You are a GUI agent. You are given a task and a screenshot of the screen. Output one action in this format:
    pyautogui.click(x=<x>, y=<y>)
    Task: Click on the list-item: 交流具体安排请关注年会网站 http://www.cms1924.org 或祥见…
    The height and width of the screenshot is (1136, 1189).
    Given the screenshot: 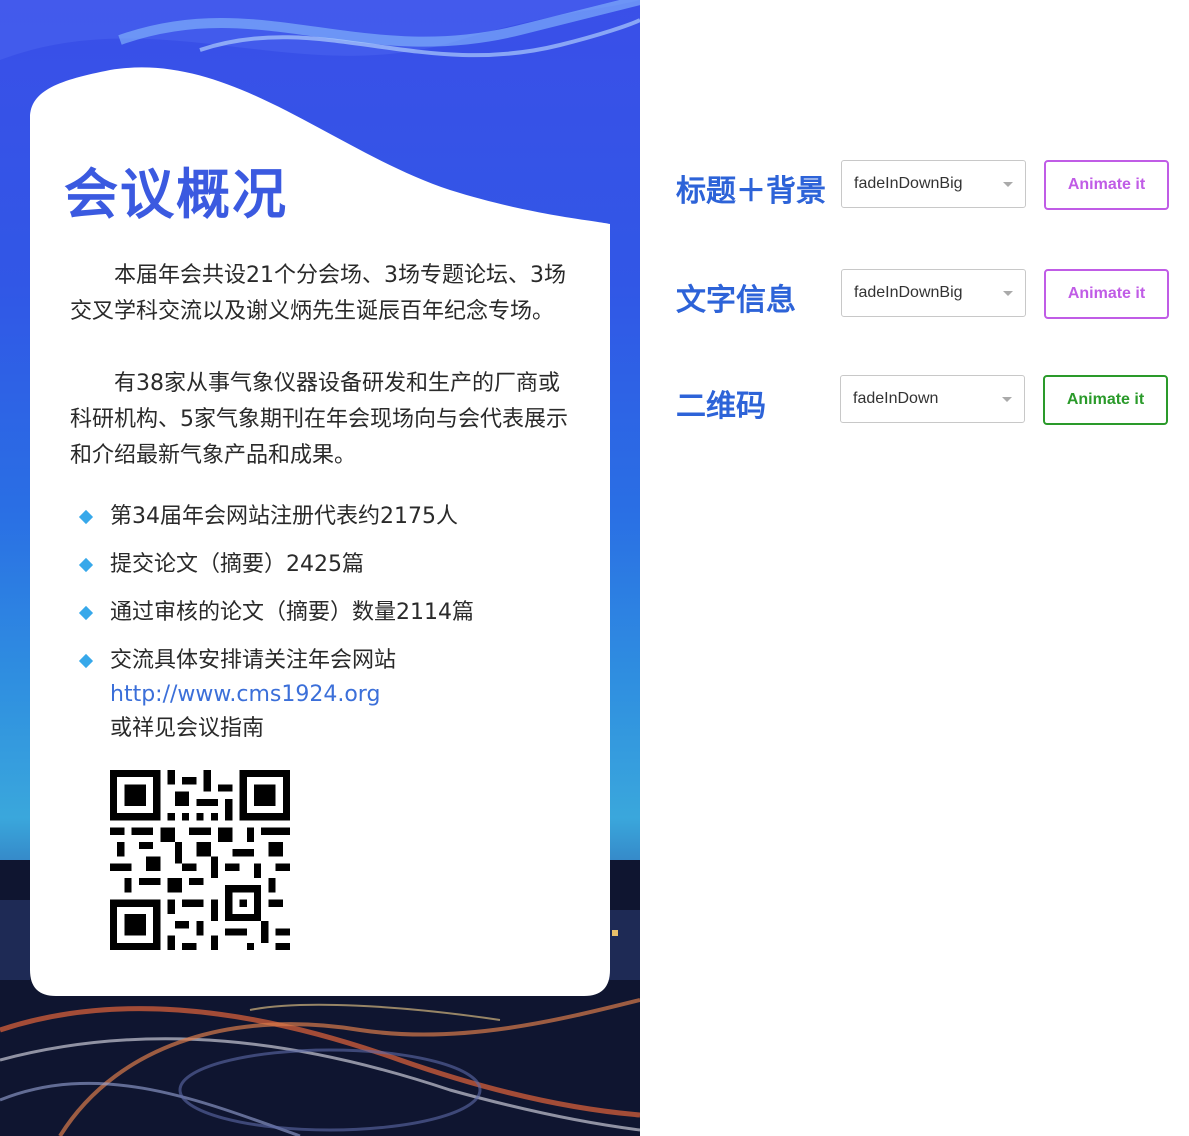 What is the action you would take?
    pyautogui.click(x=338, y=695)
    